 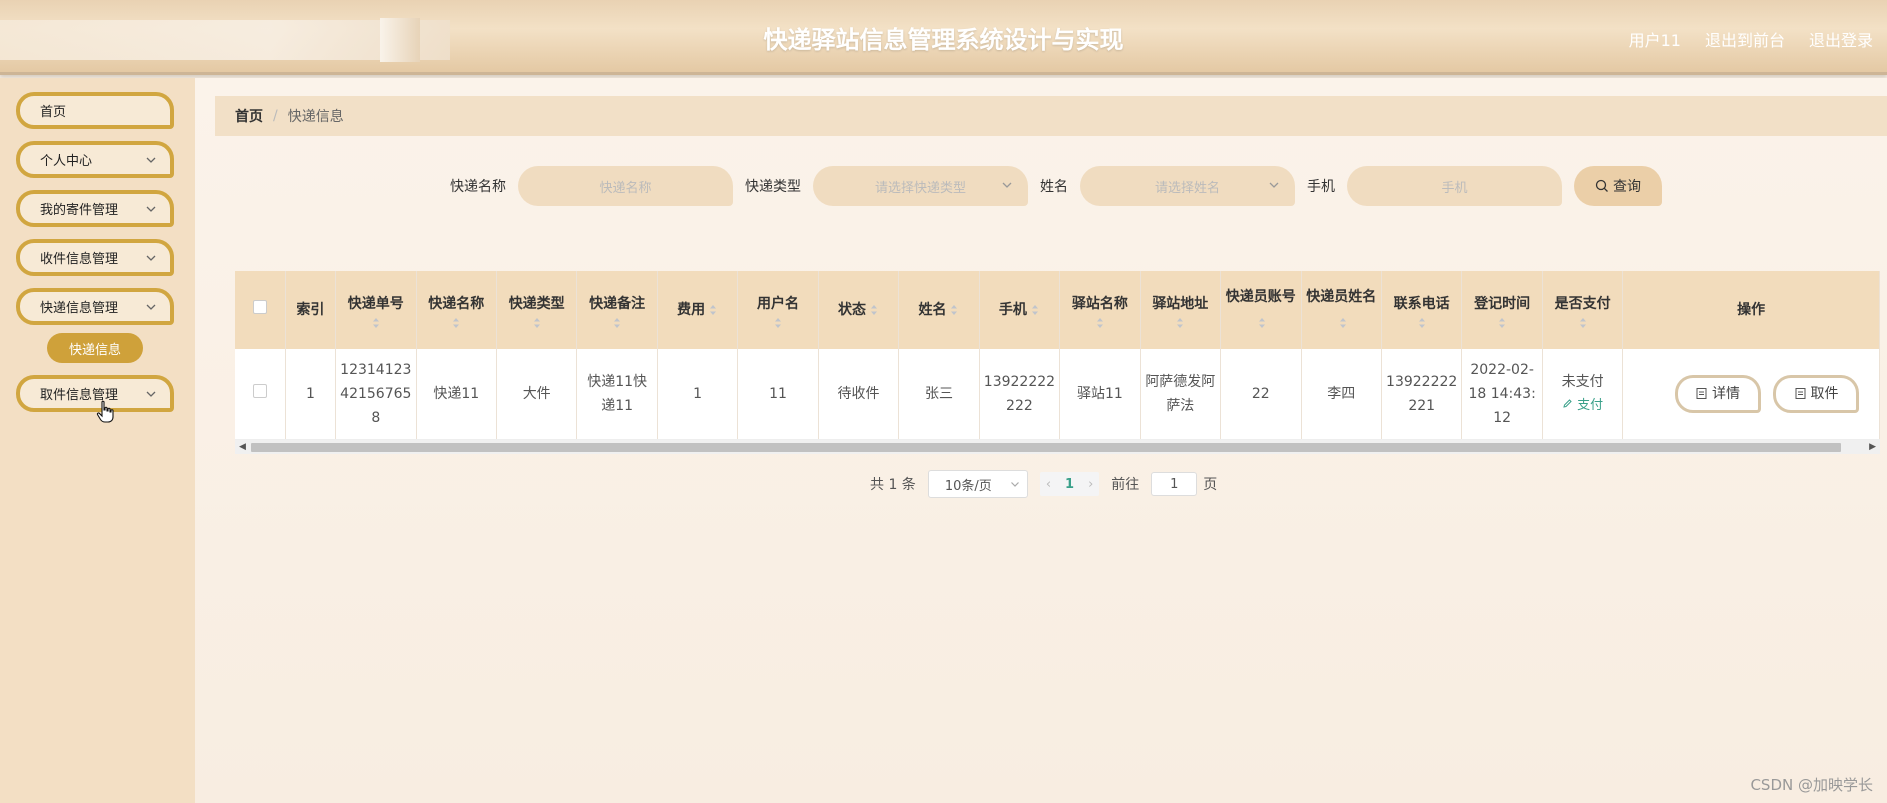 What do you see at coordinates (537, 394) in the screenshot?
I see `cell-type: 大件` at bounding box center [537, 394].